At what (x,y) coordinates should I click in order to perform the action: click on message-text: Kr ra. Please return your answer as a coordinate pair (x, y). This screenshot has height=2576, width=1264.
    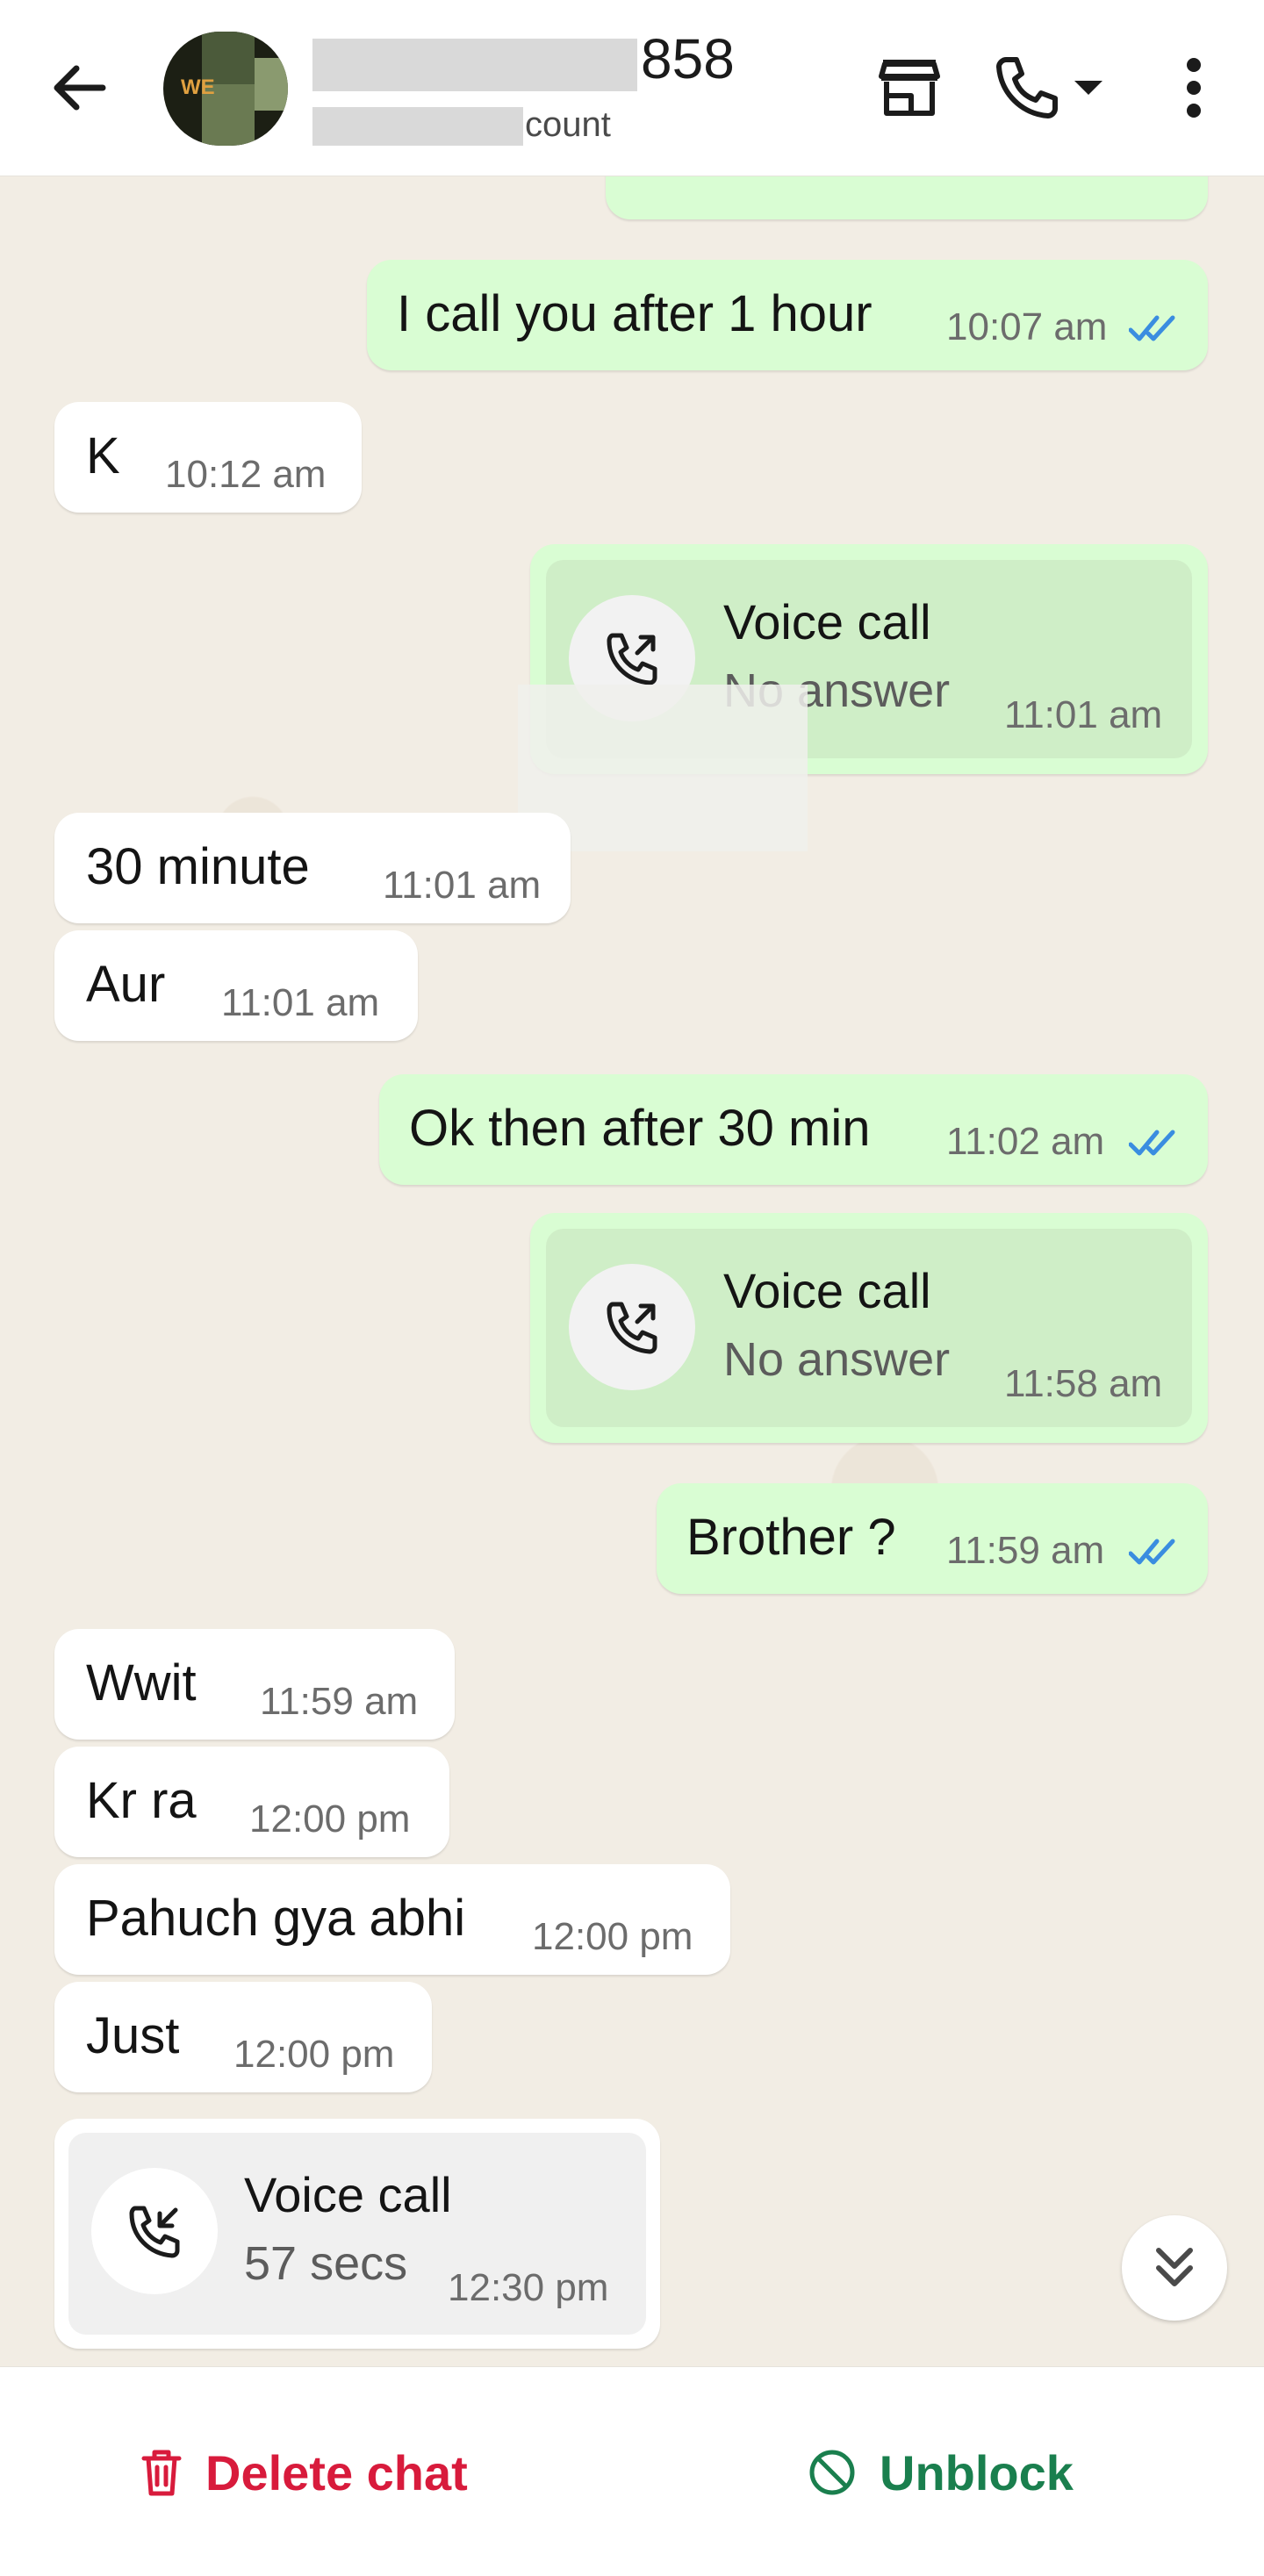
    Looking at the image, I should click on (141, 1801).